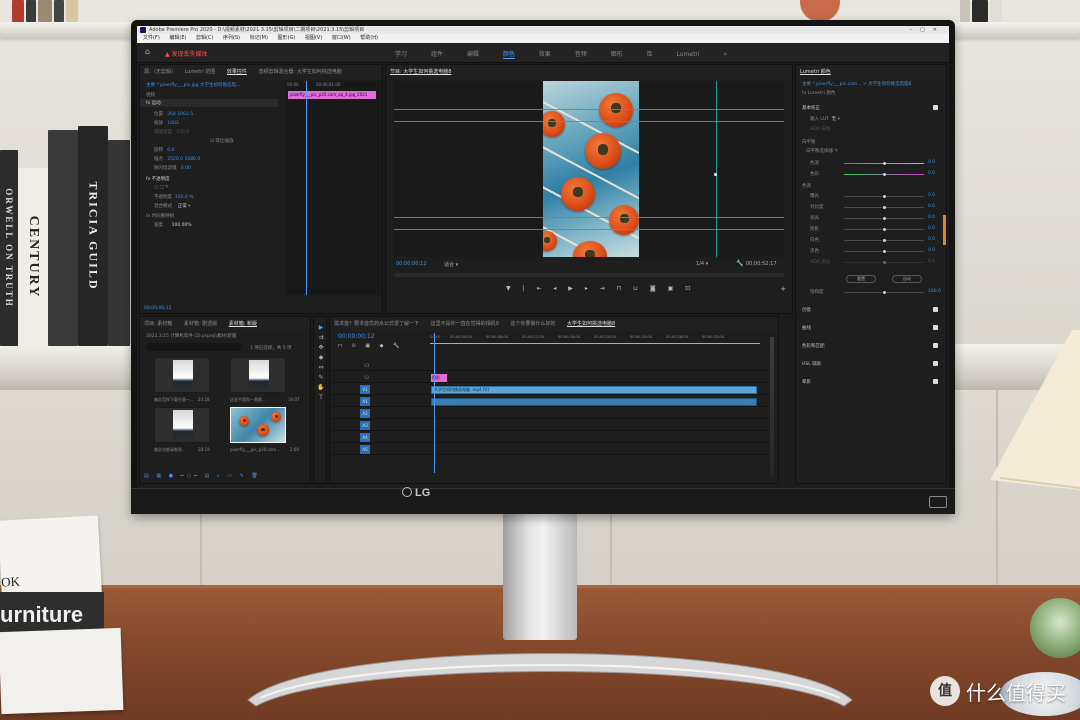 This screenshot has height=720, width=1080. What do you see at coordinates (166, 123) in the screenshot?
I see `param-scale: 缩放 1003` at bounding box center [166, 123].